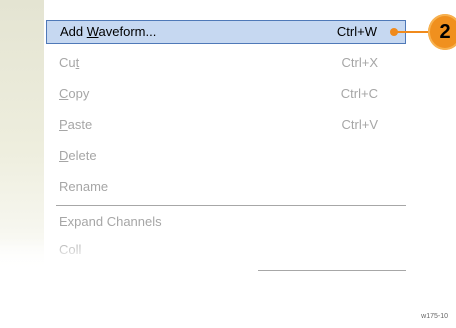  I want to click on menu-item-label: Copy, so click(74, 93).